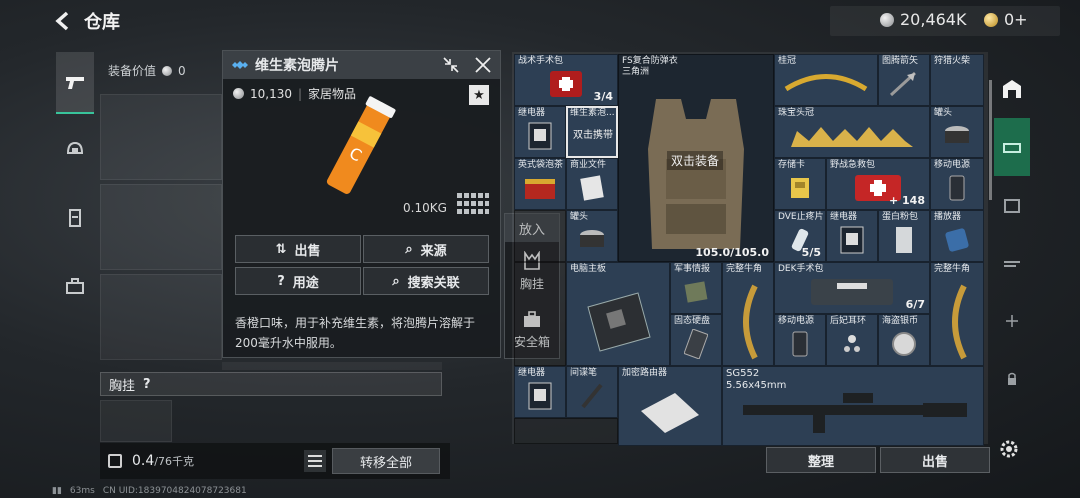 This screenshot has width=1080, height=498. What do you see at coordinates (1006, 19) in the screenshot?
I see `gold-currency: 0+` at bounding box center [1006, 19].